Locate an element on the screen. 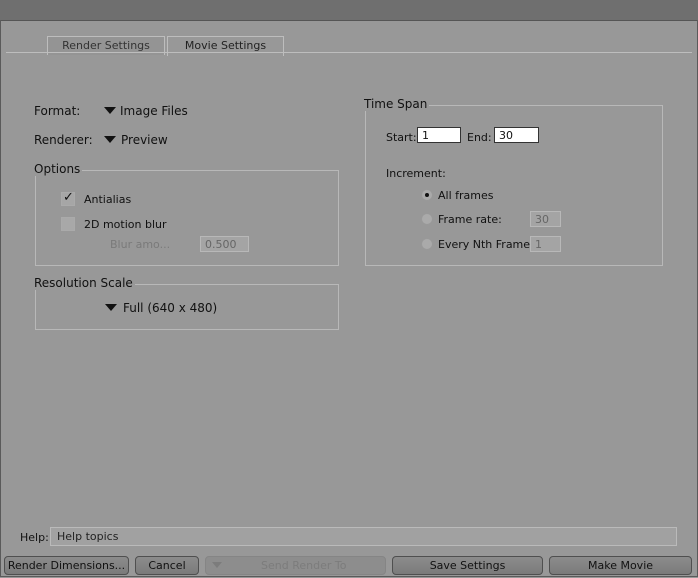  every-nth-radio is located at coordinates (427, 244).